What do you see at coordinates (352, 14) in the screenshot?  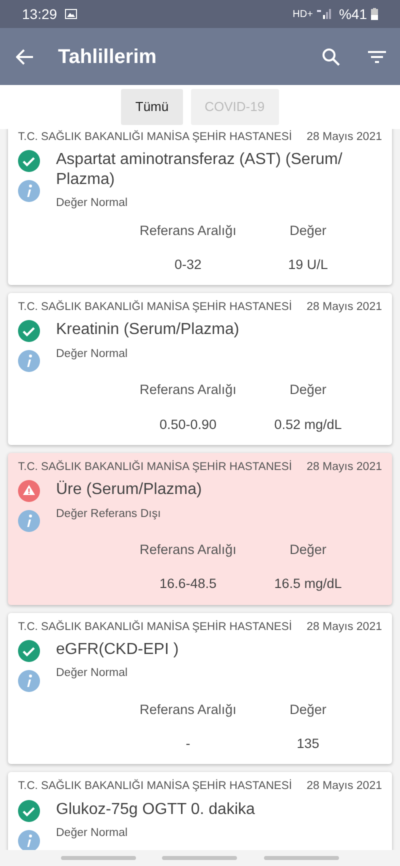 I see `battery-percent: %41` at bounding box center [352, 14].